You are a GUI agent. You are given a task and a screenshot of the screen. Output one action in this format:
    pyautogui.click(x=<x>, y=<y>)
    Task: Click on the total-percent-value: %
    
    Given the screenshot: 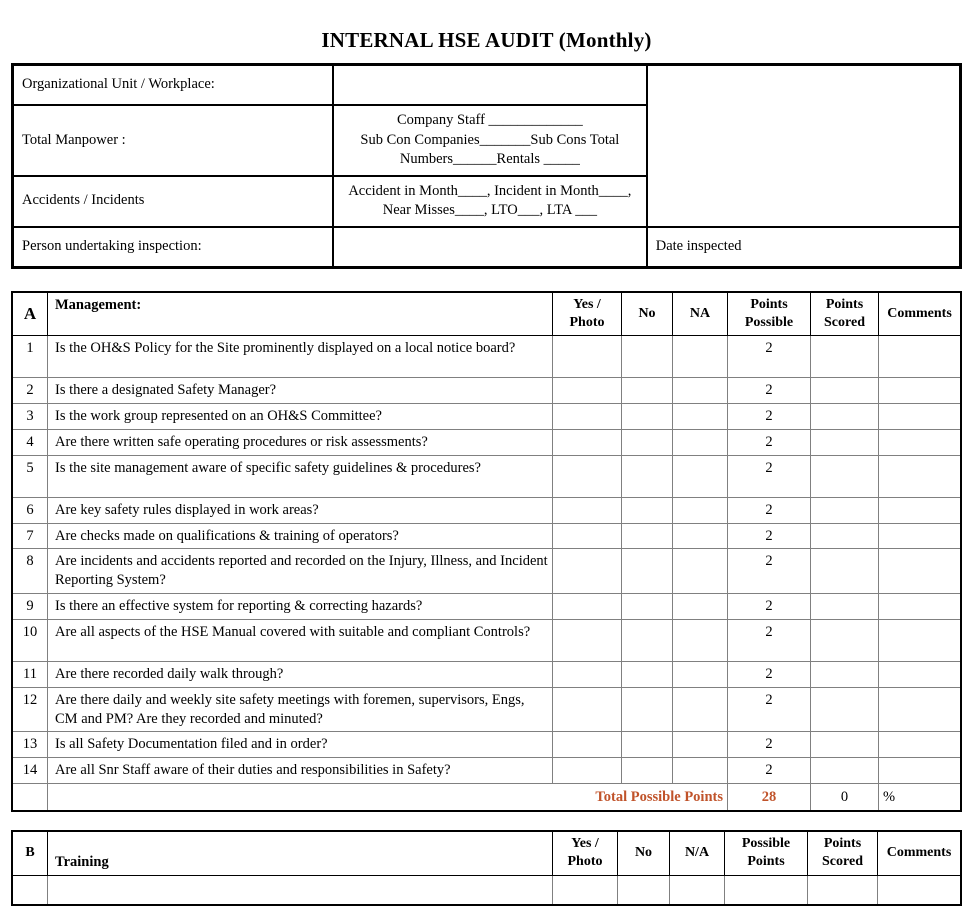 What is the action you would take?
    pyautogui.click(x=920, y=797)
    